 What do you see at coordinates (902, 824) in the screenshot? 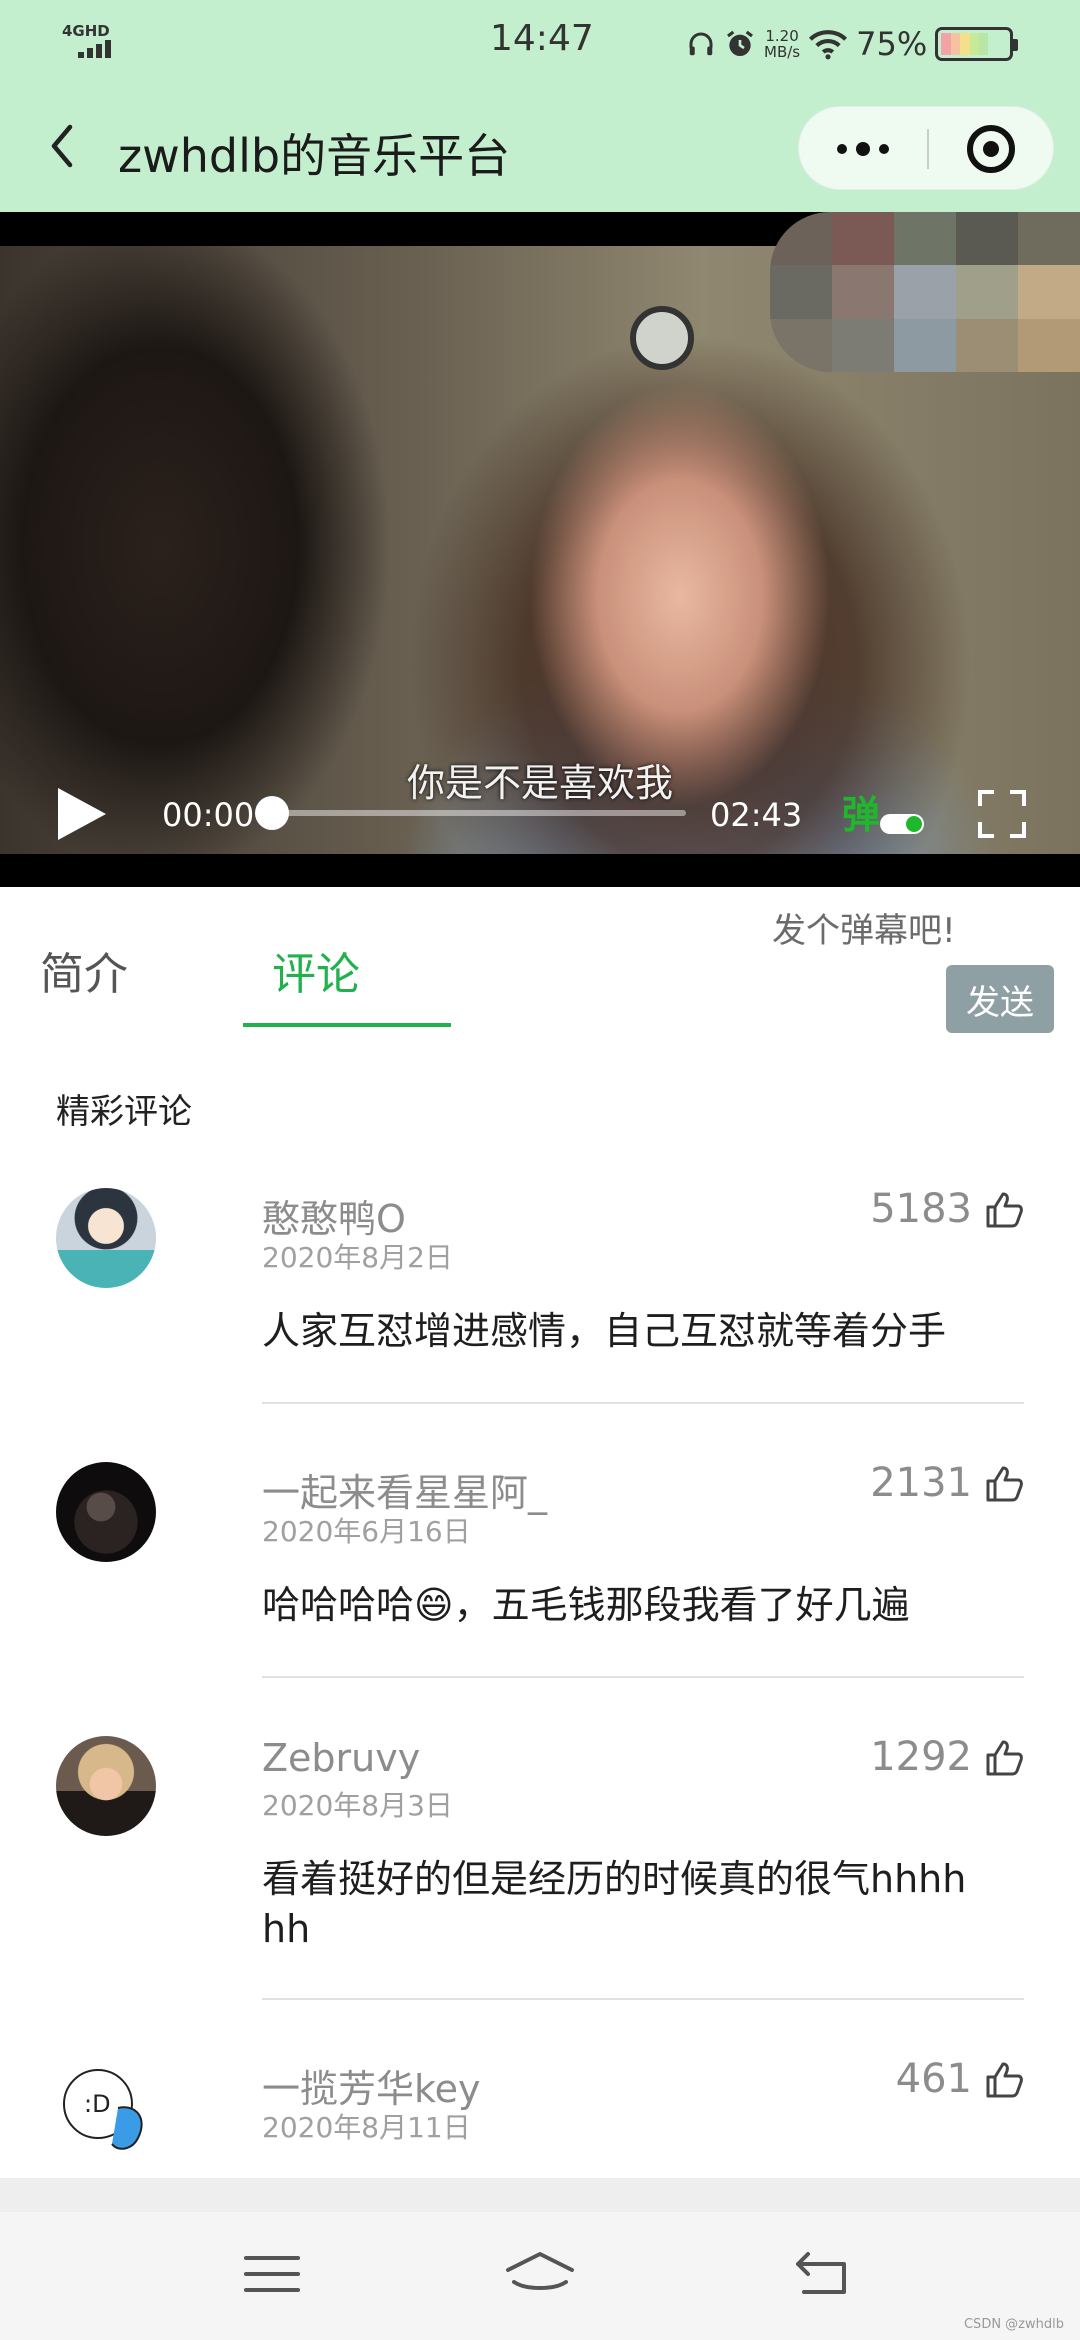
I see `toggle-switch` at bounding box center [902, 824].